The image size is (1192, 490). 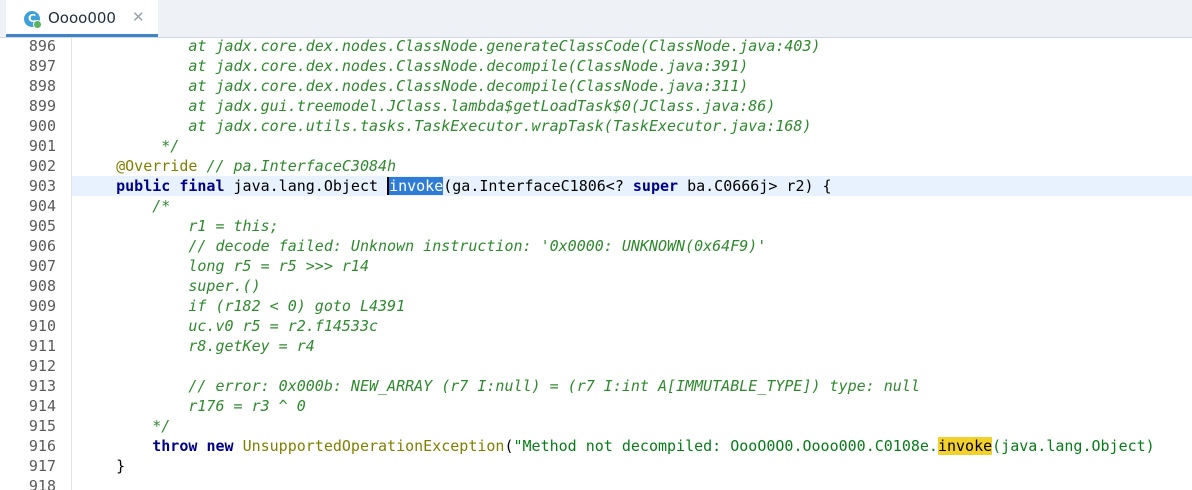 What do you see at coordinates (42, 326) in the screenshot?
I see `line-number: 910` at bounding box center [42, 326].